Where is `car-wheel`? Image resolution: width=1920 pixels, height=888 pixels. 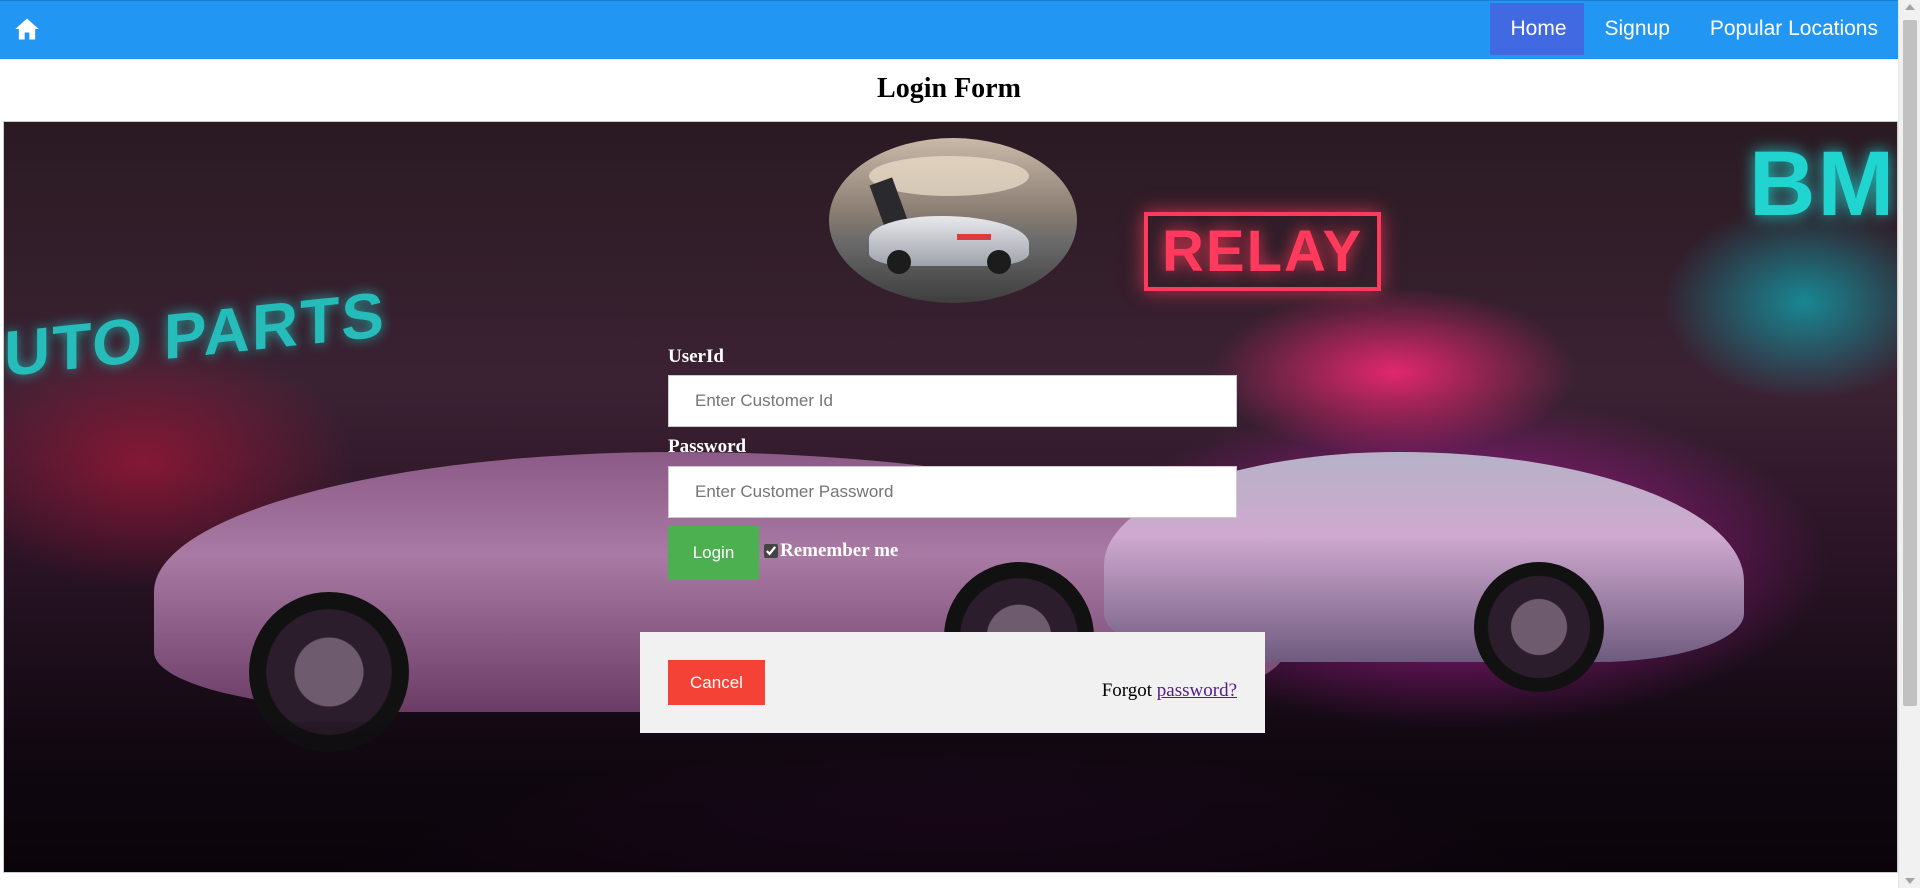 car-wheel is located at coordinates (1539, 627).